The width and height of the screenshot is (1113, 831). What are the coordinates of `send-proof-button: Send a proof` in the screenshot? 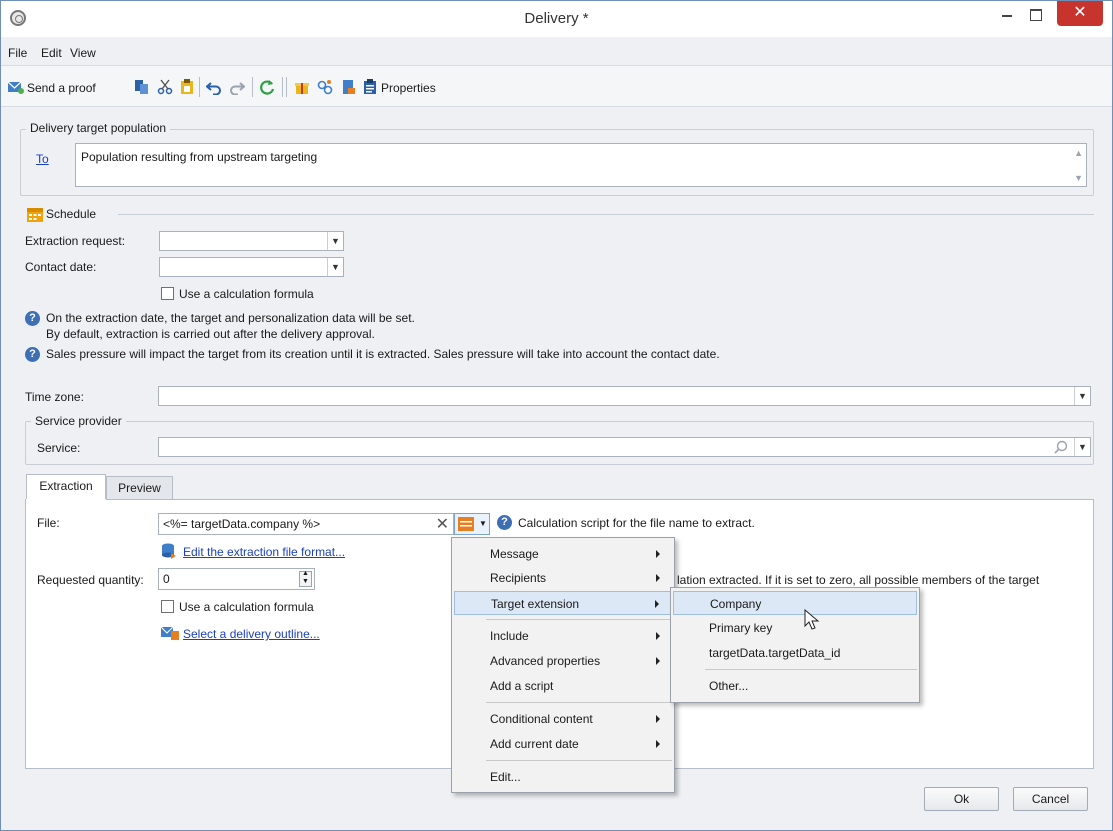 It's located at (61, 88).